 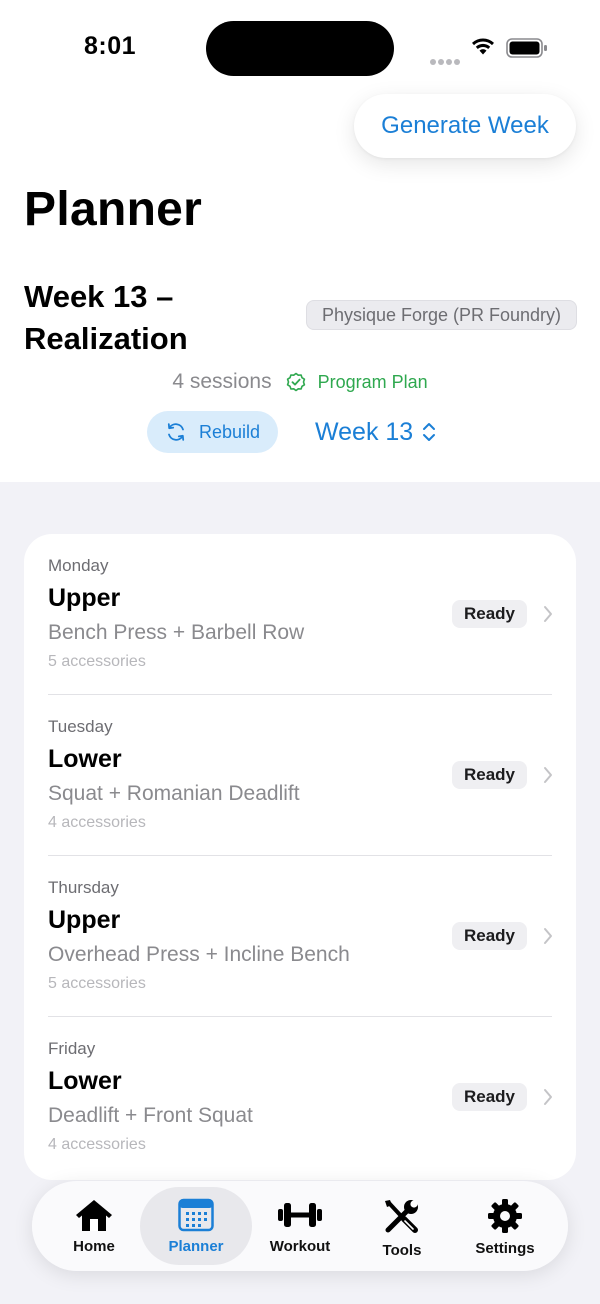 I want to click on calendar-icon, so click(x=196, y=1215).